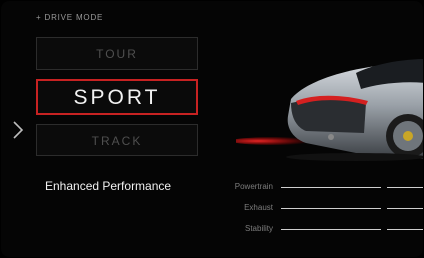 The height and width of the screenshot is (258, 424). Describe the element at coordinates (108, 186) in the screenshot. I see `mode-description: Enhanced Performance` at that location.